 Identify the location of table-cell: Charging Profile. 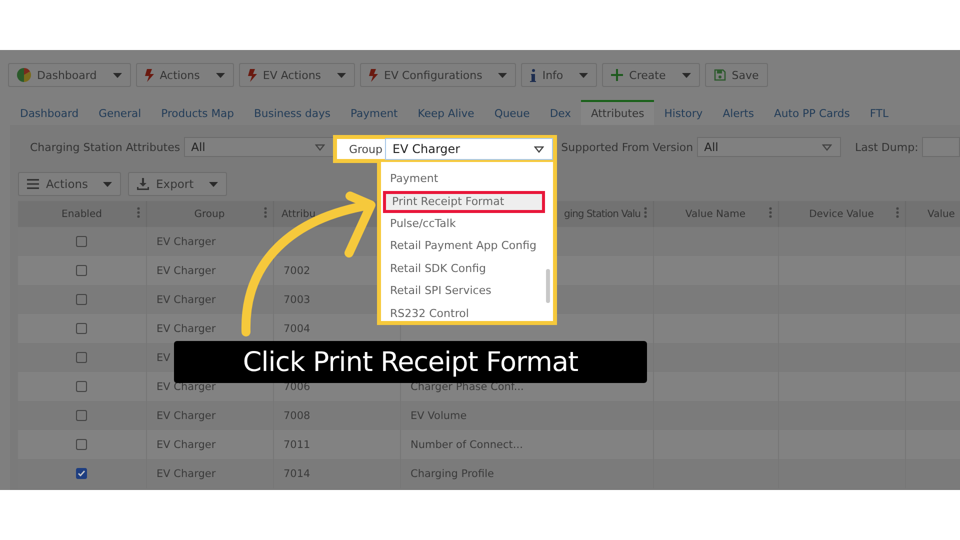
(452, 474).